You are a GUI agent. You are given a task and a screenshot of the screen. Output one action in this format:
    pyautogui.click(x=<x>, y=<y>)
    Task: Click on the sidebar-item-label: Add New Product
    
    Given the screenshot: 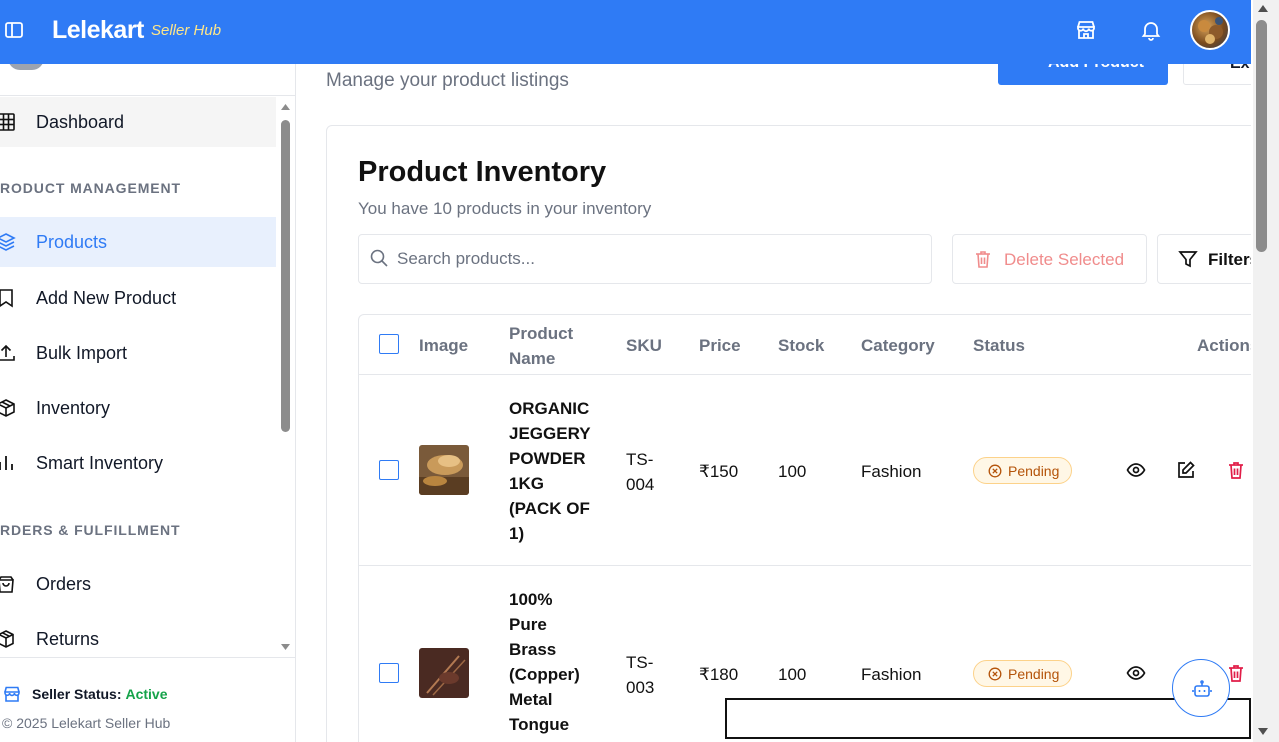 What is the action you would take?
    pyautogui.click(x=106, y=297)
    